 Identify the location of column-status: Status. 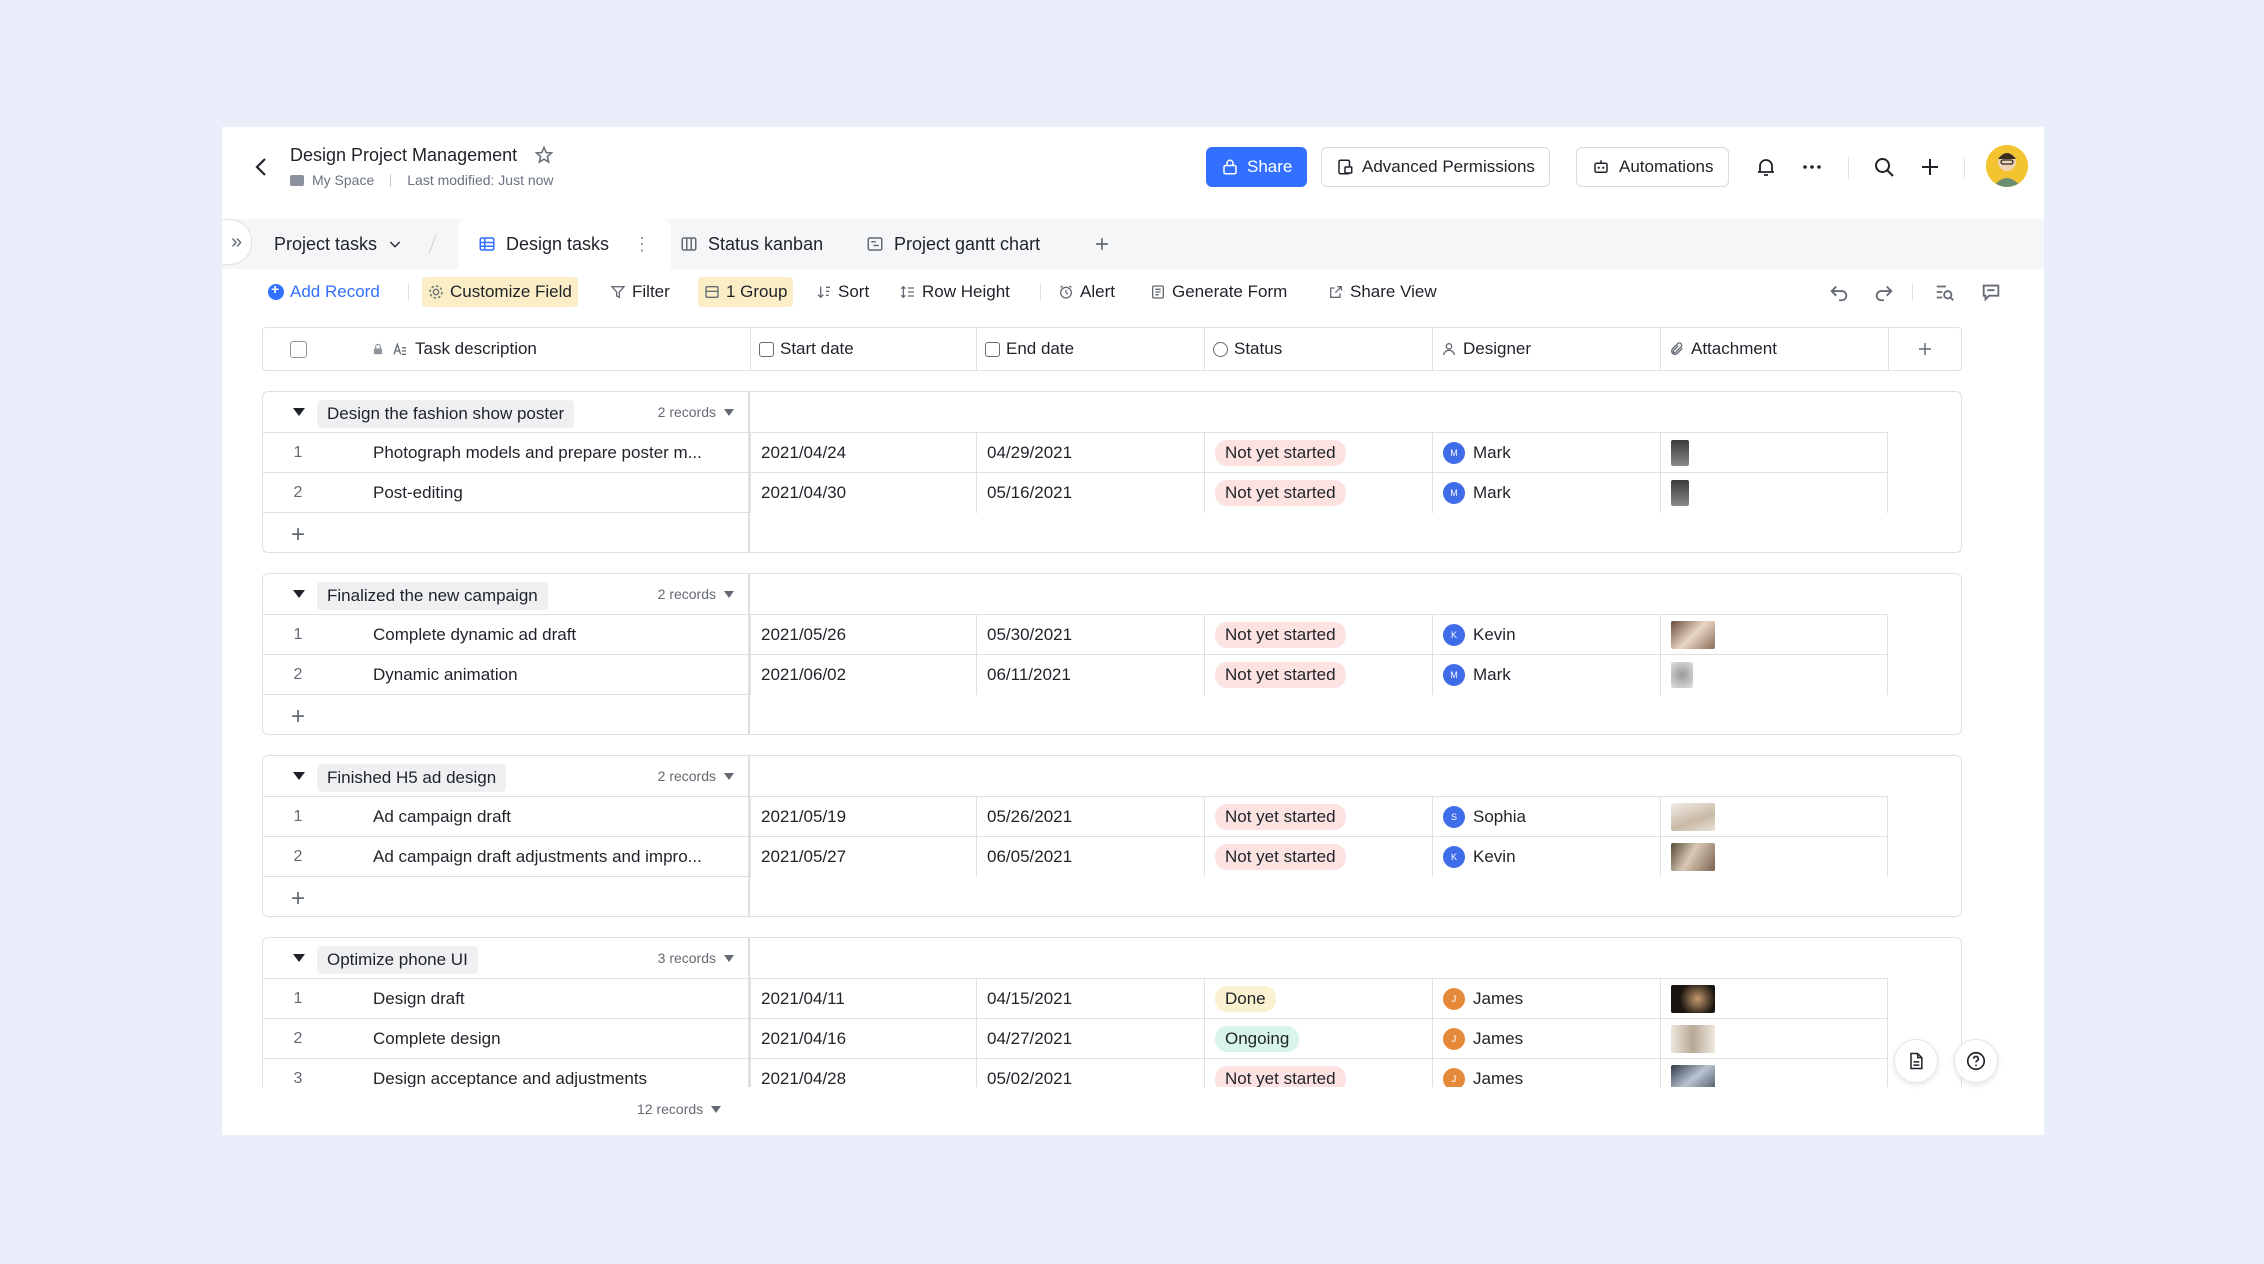
(1318, 349).